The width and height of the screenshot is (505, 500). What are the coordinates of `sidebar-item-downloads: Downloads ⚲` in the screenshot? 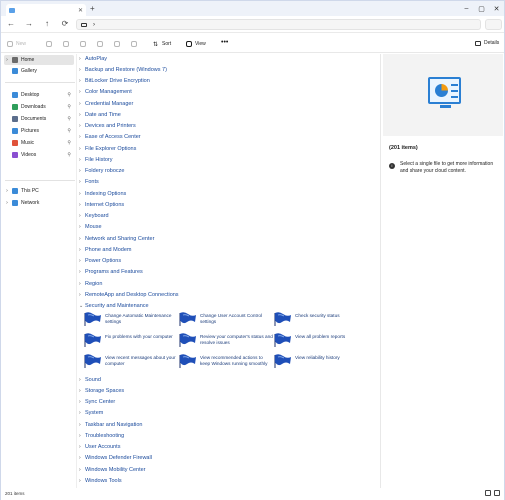 It's located at (39, 107).